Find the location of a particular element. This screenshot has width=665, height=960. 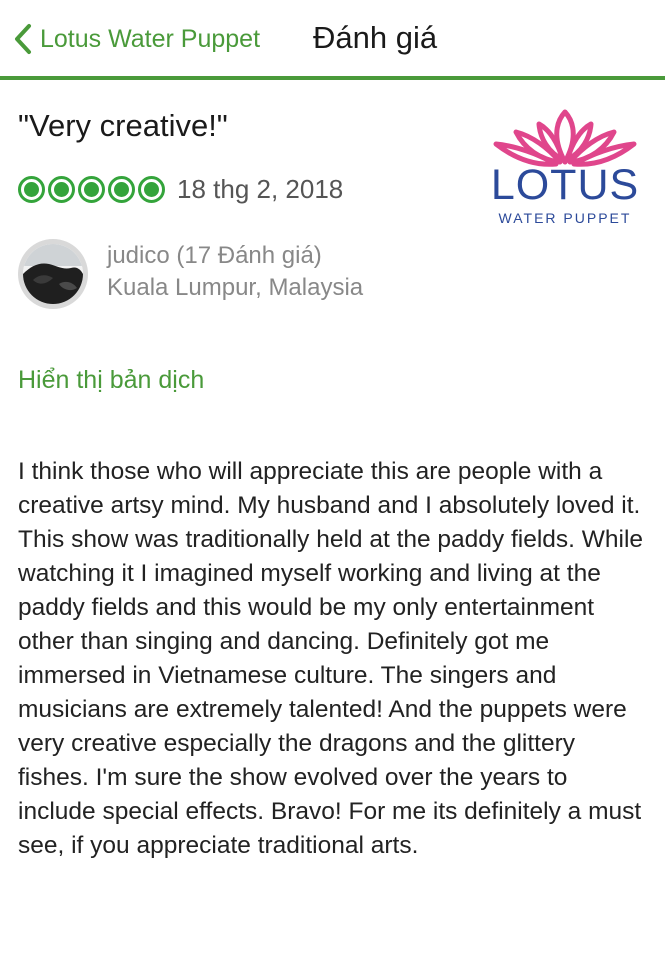

show-translation-link: Hiển thị bản dịch is located at coordinates (111, 380).